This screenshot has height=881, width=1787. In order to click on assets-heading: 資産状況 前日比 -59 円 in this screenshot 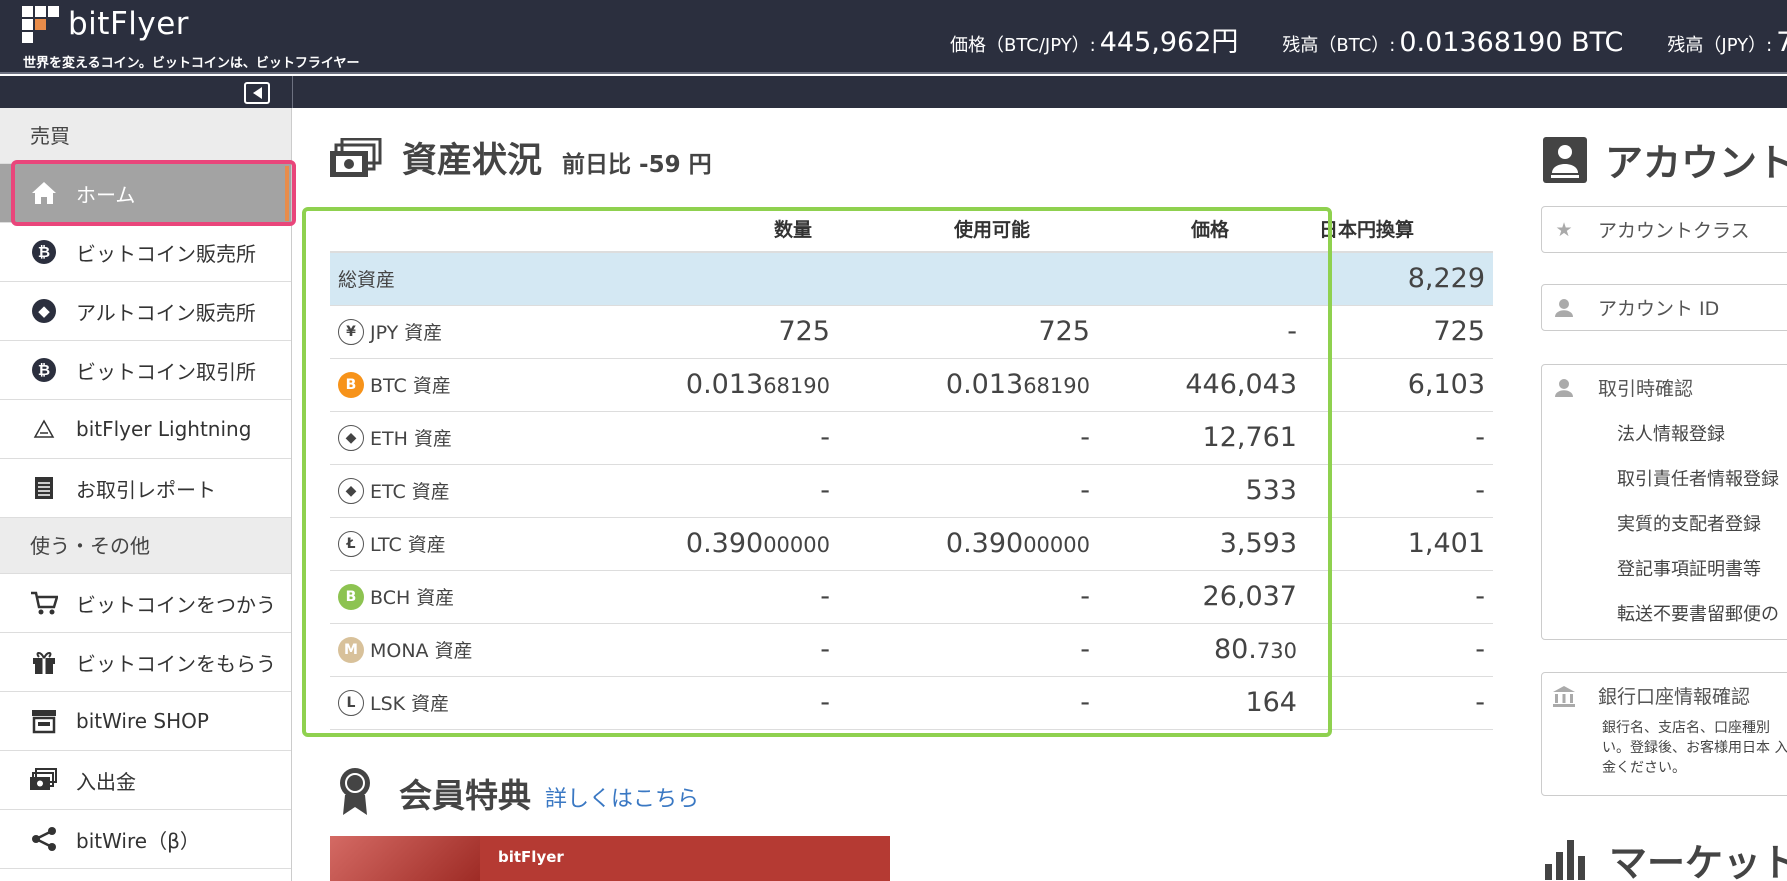, I will do `click(521, 157)`.